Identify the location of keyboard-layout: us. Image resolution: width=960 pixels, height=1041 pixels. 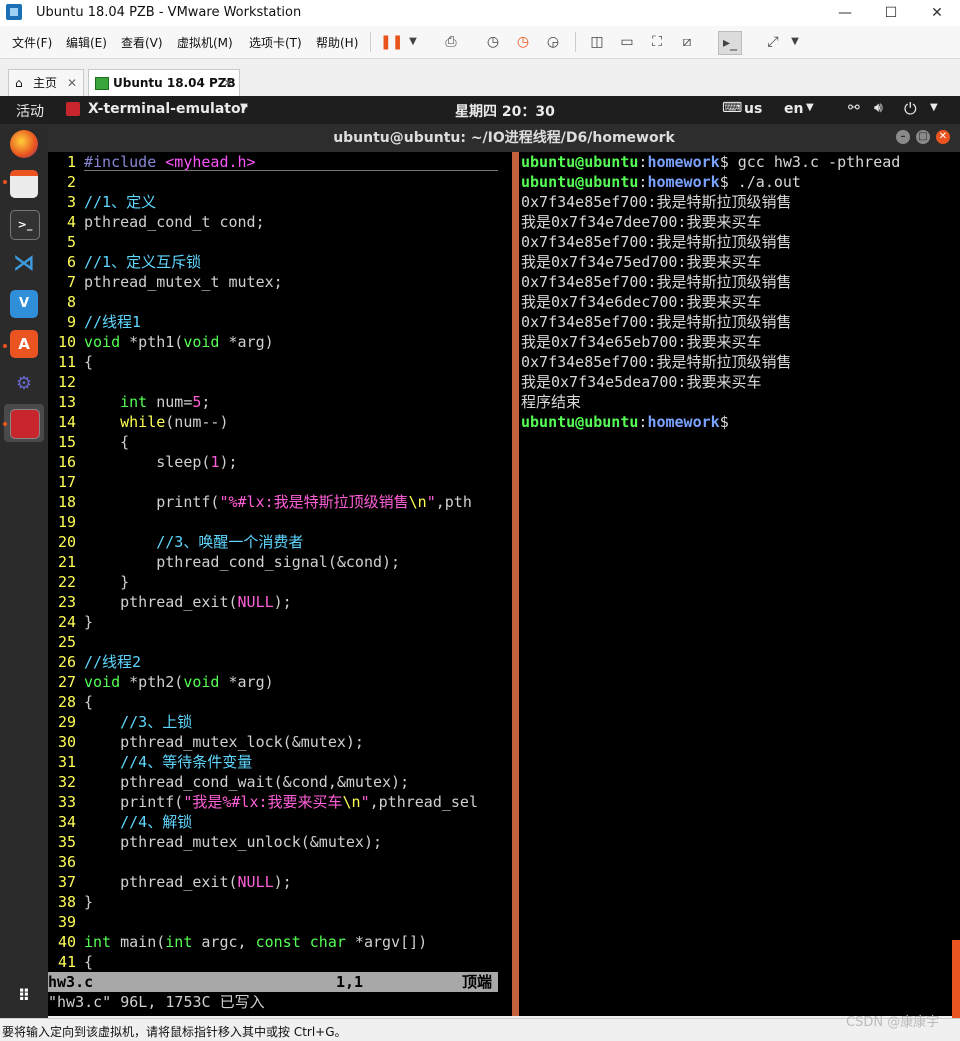
(753, 109).